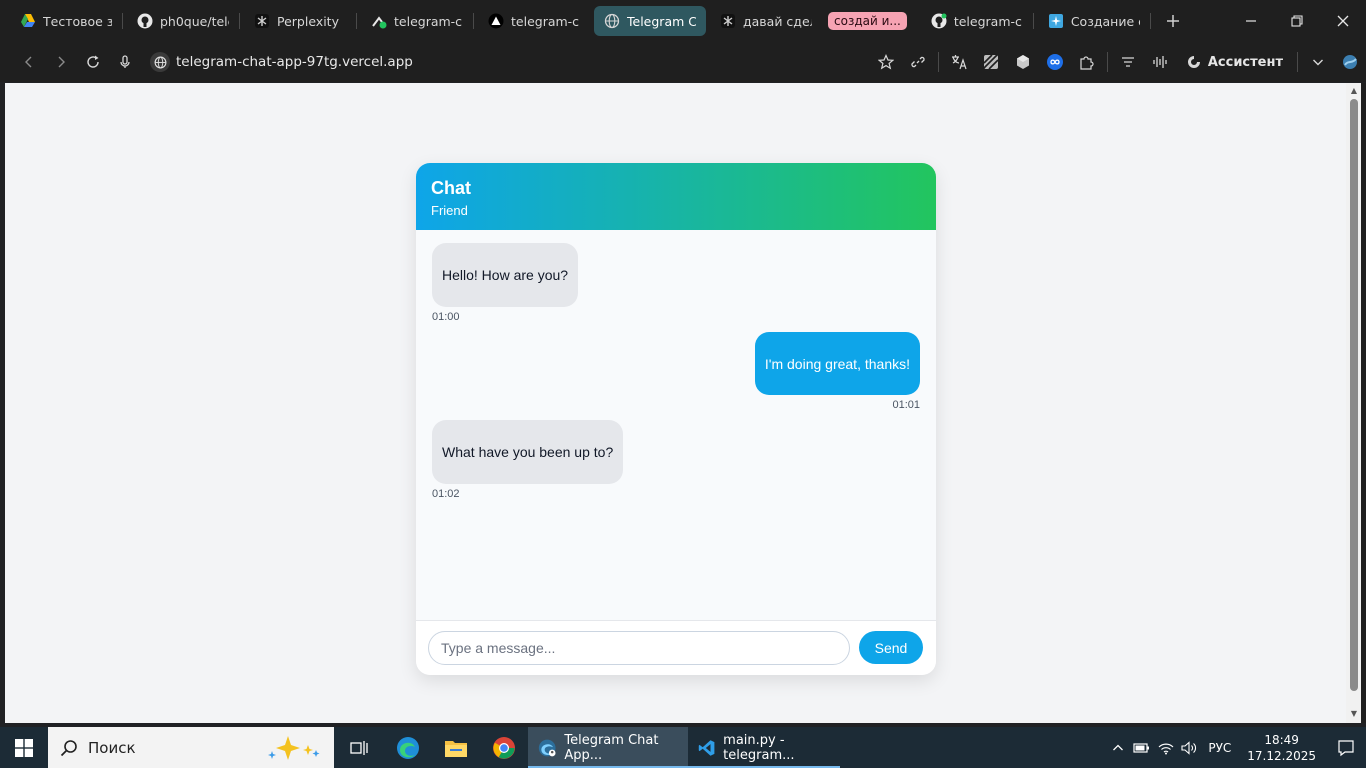  I want to click on windows-logo-icon, so click(24, 747).